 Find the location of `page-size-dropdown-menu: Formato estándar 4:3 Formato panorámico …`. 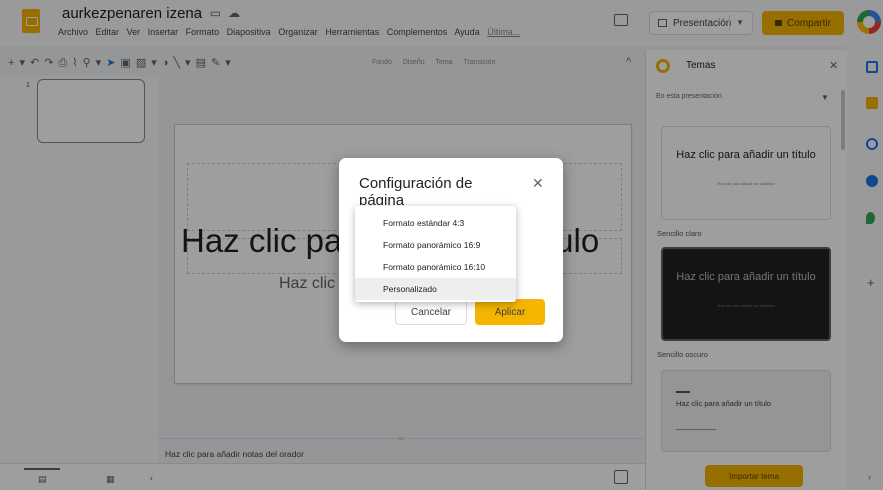

page-size-dropdown-menu: Formato estándar 4:3 Formato panorámico … is located at coordinates (435, 254).